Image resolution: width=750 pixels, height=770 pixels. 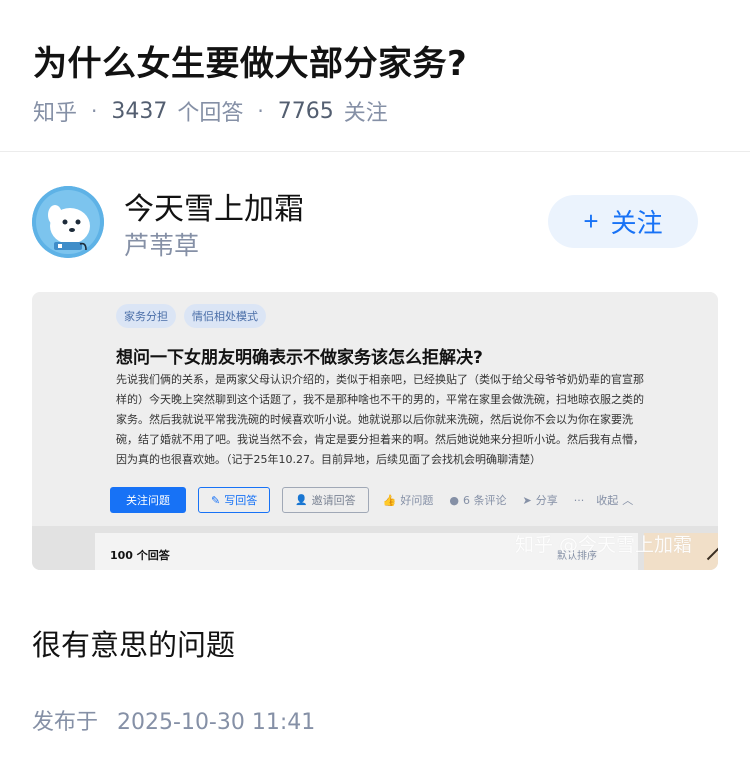 I want to click on dog-avatar-icon, so click(x=68, y=222).